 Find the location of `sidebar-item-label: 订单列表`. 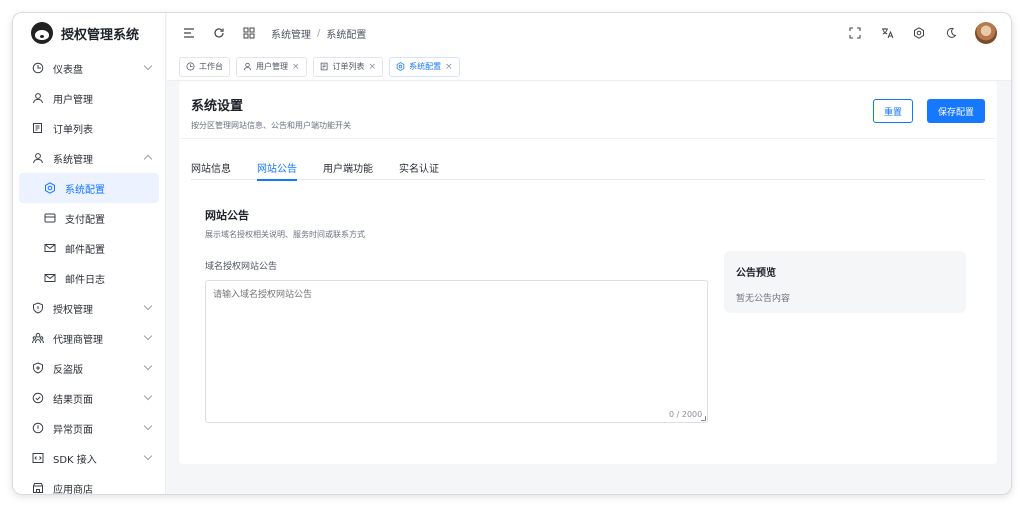

sidebar-item-label: 订单列表 is located at coordinates (73, 130).